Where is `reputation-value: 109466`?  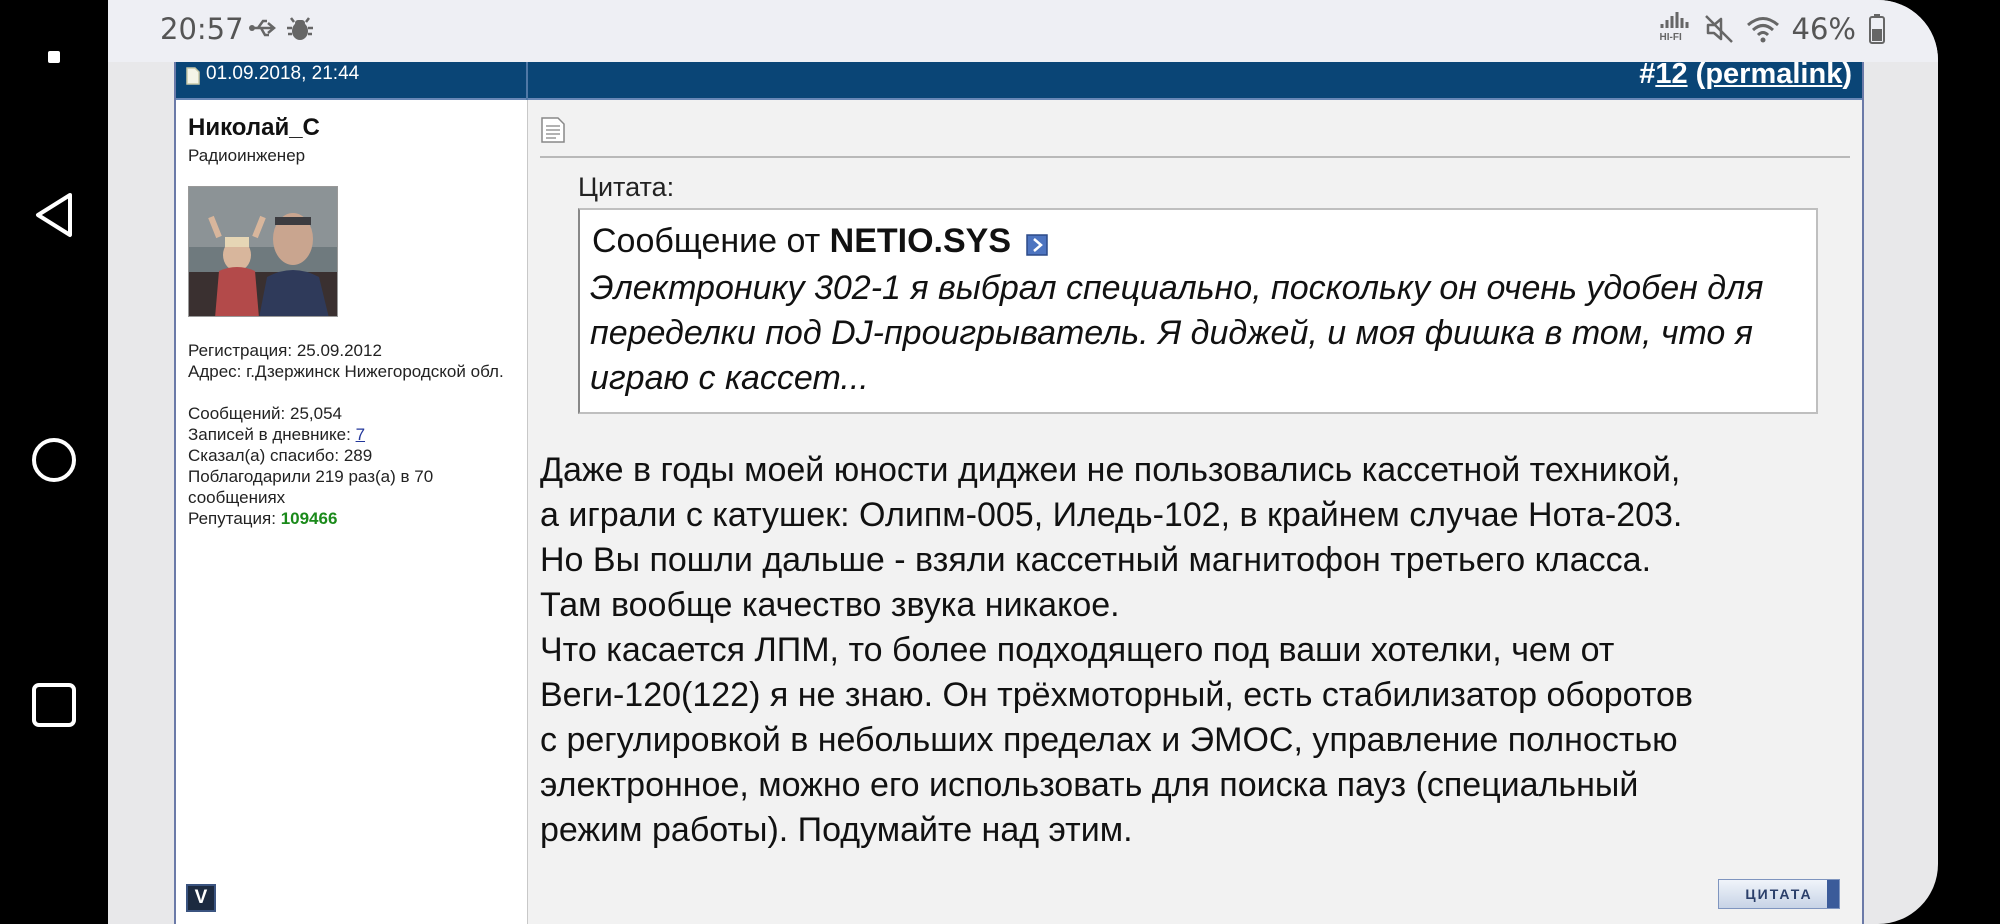 reputation-value: 109466 is located at coordinates (309, 518).